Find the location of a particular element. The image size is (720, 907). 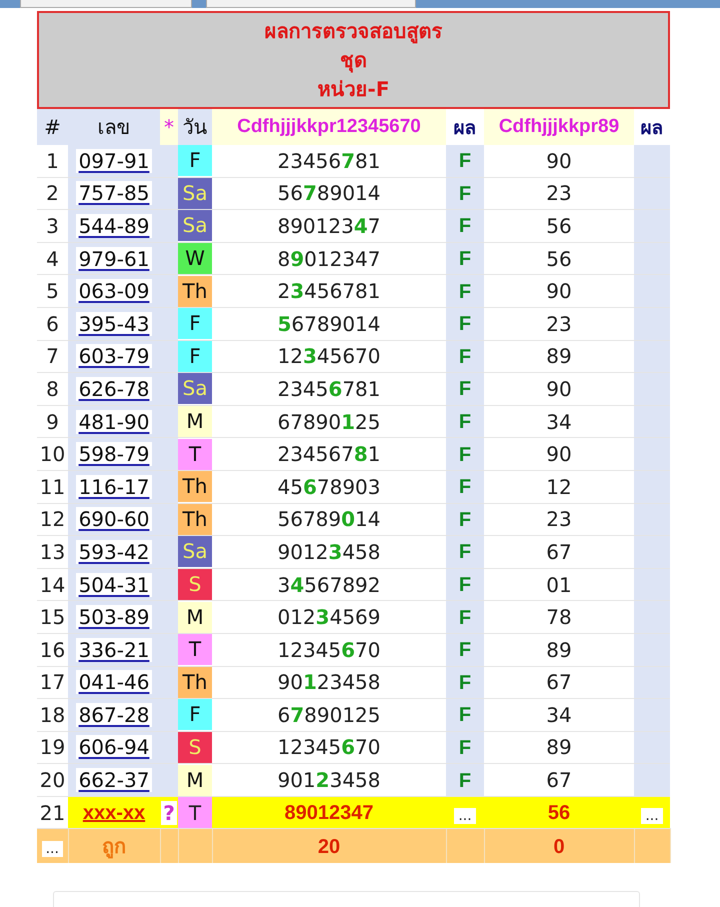

number-link: 662-37 is located at coordinates (114, 780).